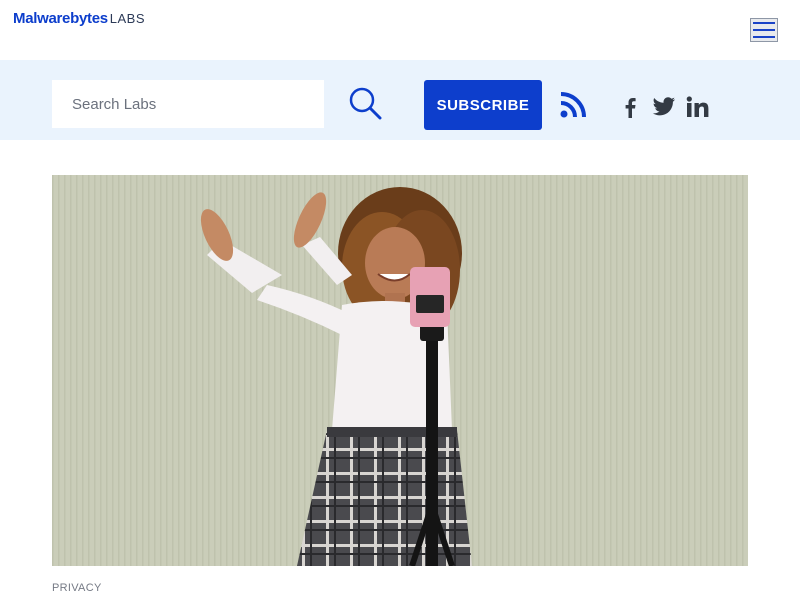  I want to click on search-input, so click(188, 104).